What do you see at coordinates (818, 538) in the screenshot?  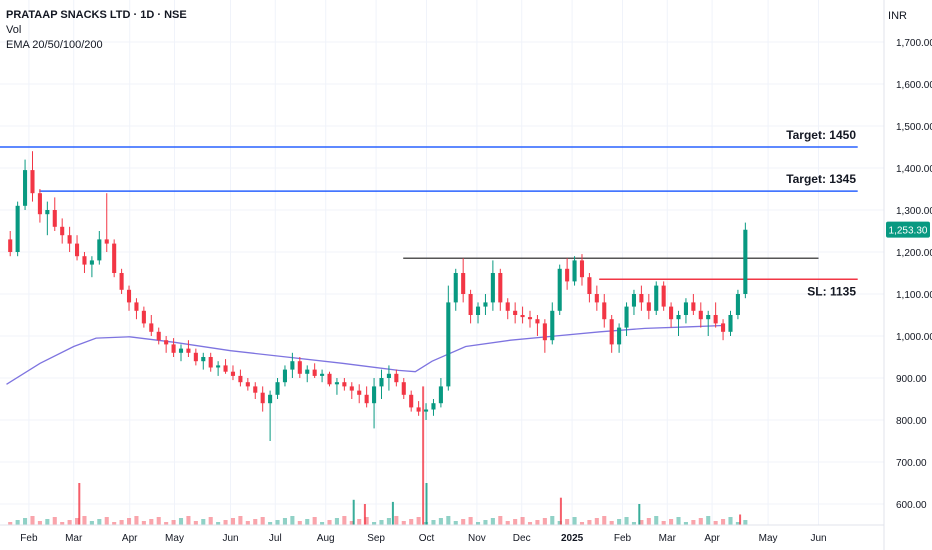 I see `time-tick-label: Jun` at bounding box center [818, 538].